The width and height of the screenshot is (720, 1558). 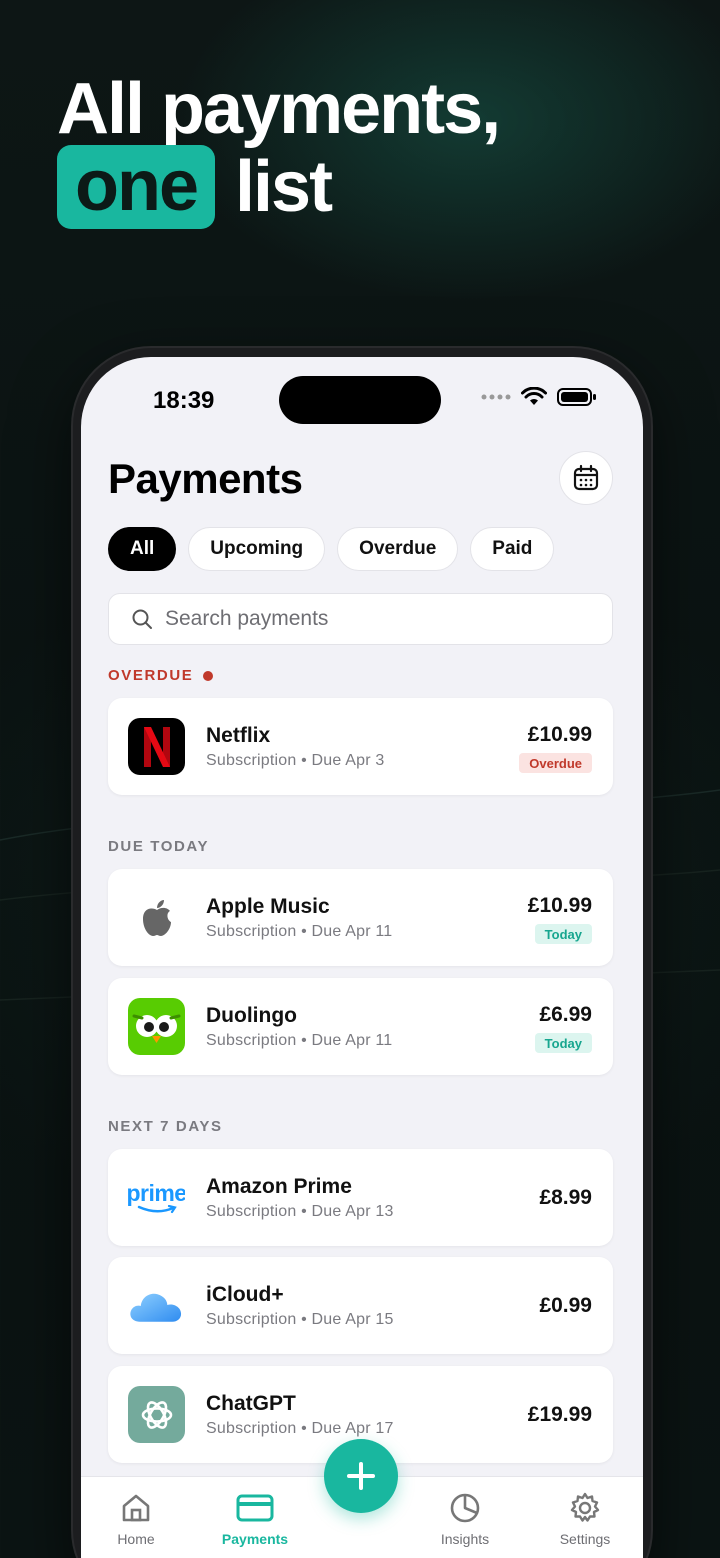 I want to click on prime-smile-icon, so click(x=157, y=1208).